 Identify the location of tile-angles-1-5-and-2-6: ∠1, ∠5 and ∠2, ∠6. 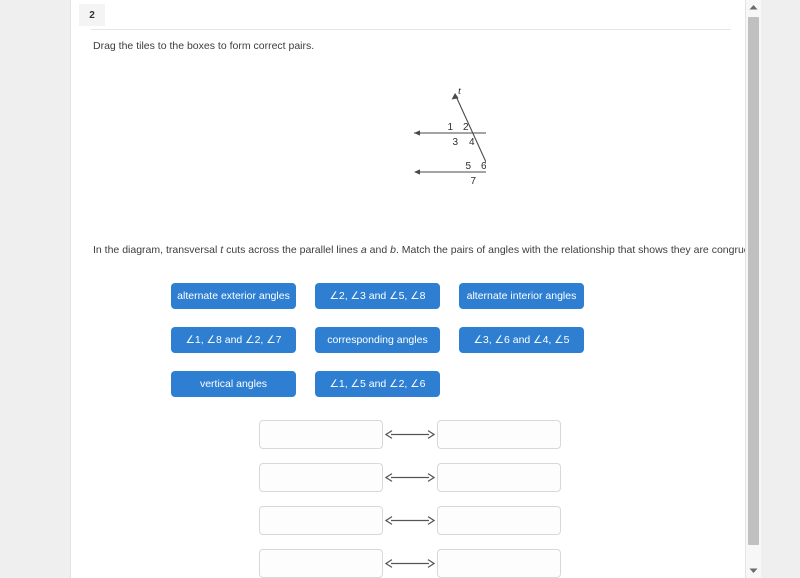
(377, 384).